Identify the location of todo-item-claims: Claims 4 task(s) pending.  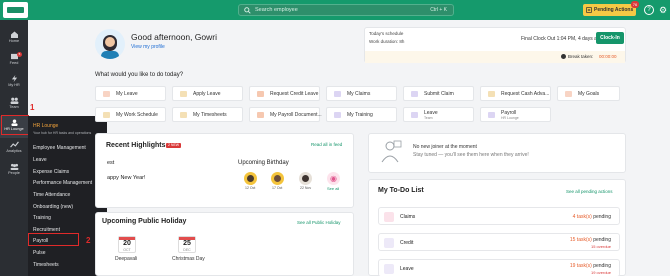
(499, 216).